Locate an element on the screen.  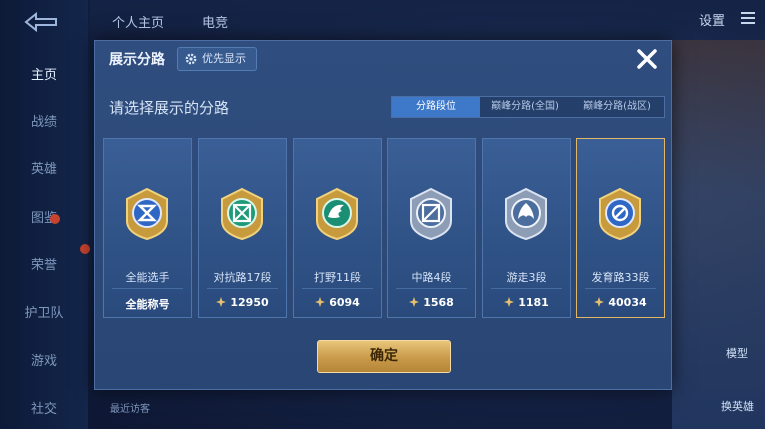
dialog-subtitle: 请选择展示的分路 is located at coordinates (169, 108).